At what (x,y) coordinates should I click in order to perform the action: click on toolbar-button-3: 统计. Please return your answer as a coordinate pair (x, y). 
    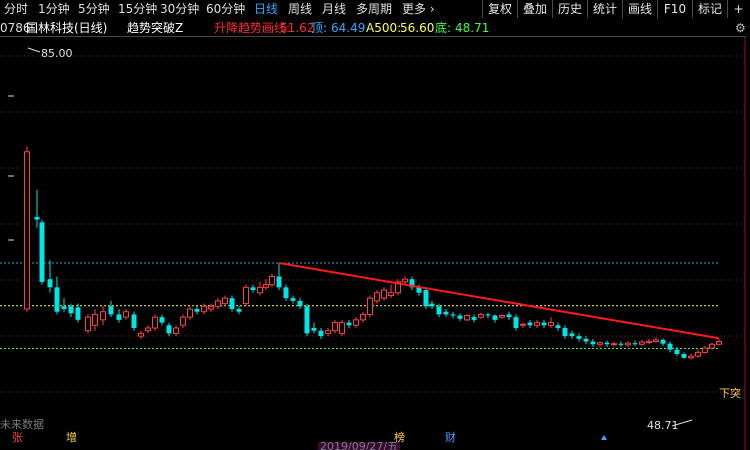
    Looking at the image, I should click on (604, 9).